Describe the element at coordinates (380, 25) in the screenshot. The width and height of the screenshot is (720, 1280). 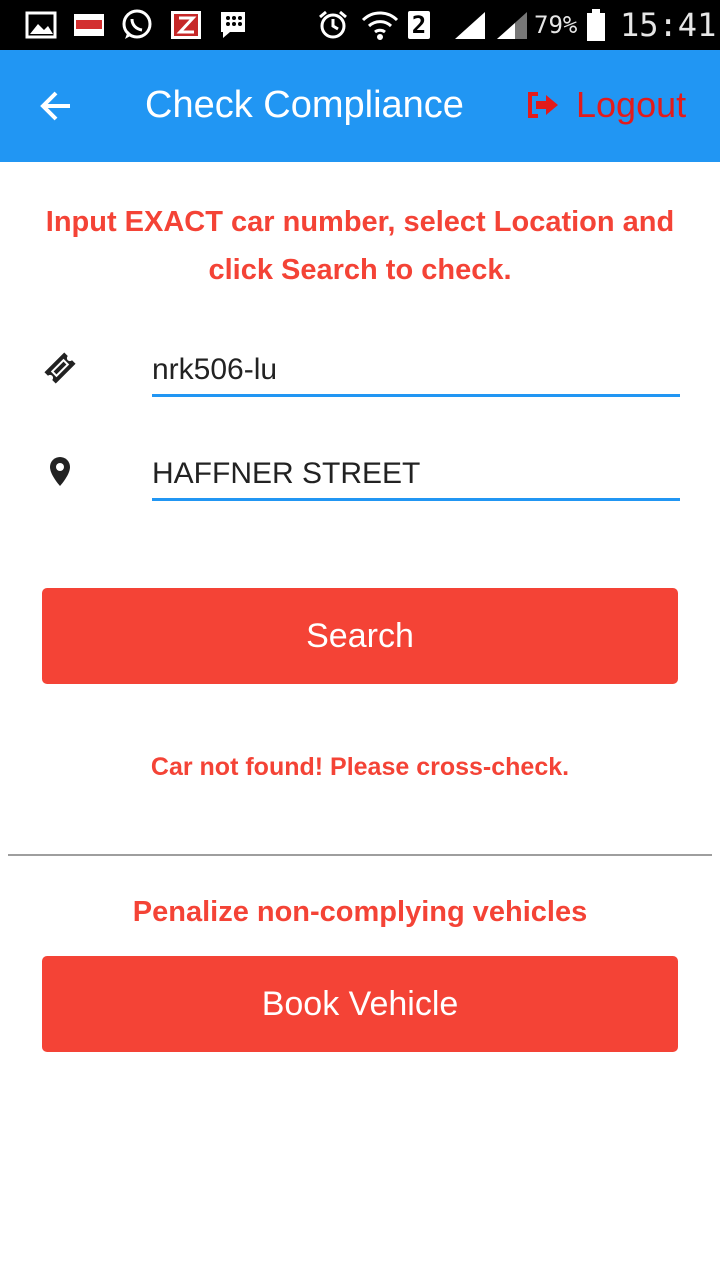
I see `wifi-icon` at that location.